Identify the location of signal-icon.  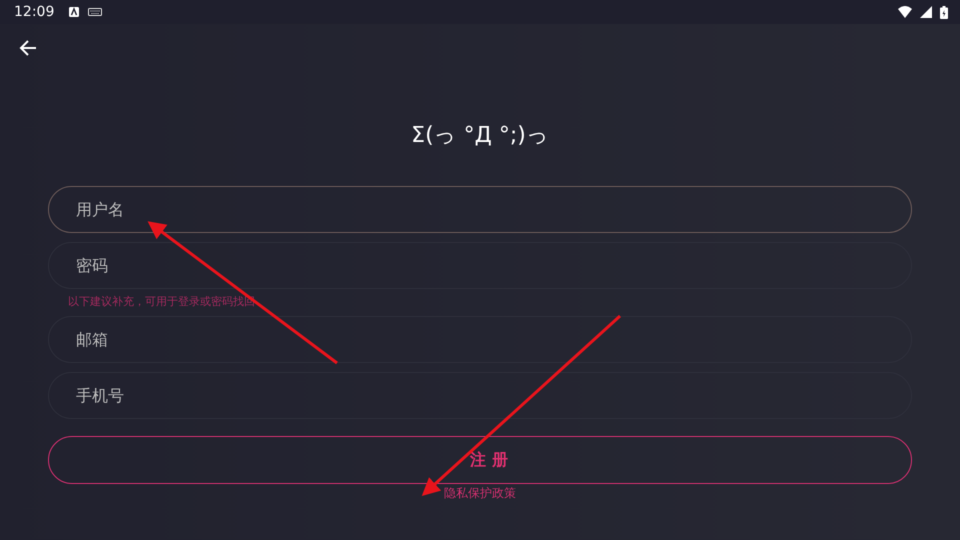
(926, 12).